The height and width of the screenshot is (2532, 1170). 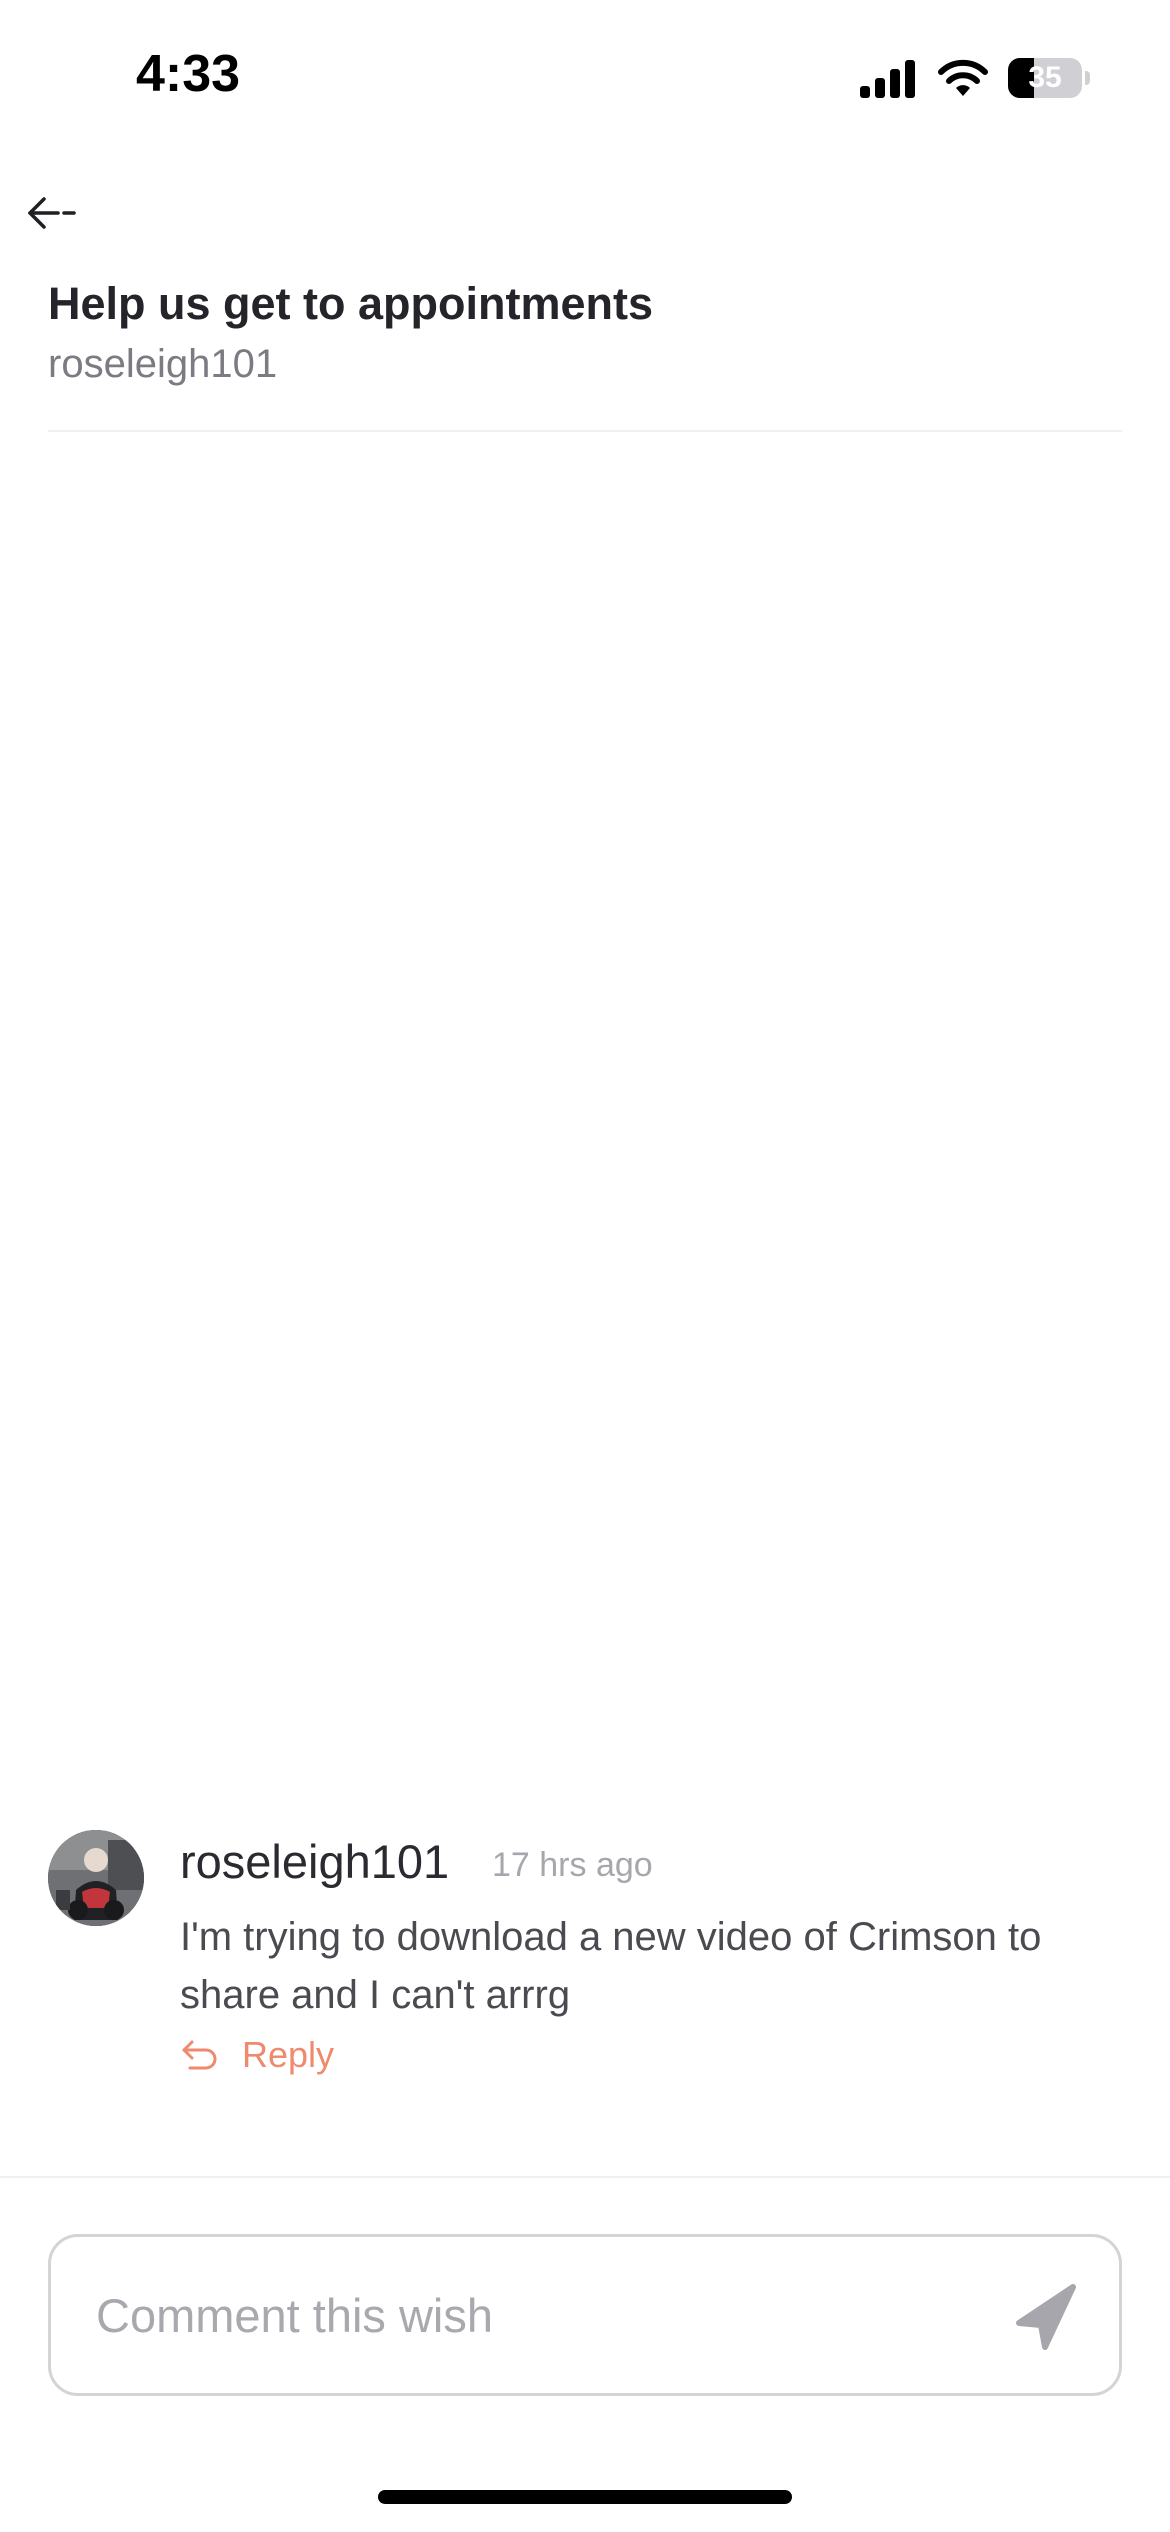 I want to click on avatar-photo, so click(x=96, y=1878).